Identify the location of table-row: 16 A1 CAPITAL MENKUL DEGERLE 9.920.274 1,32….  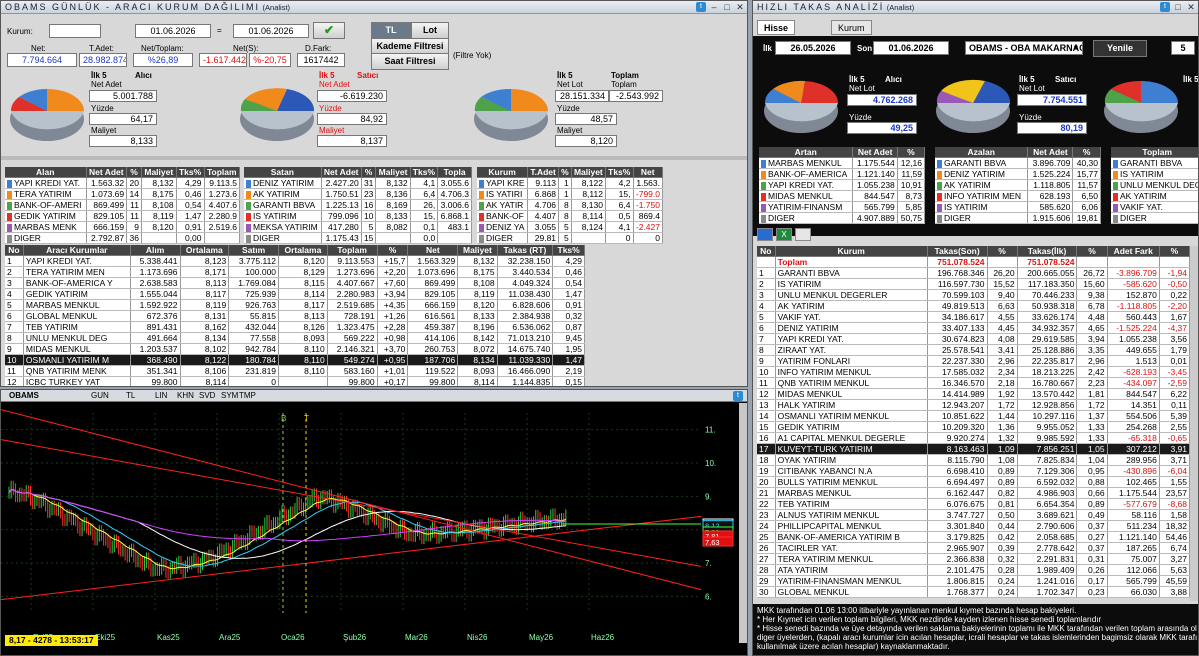
(974, 438).